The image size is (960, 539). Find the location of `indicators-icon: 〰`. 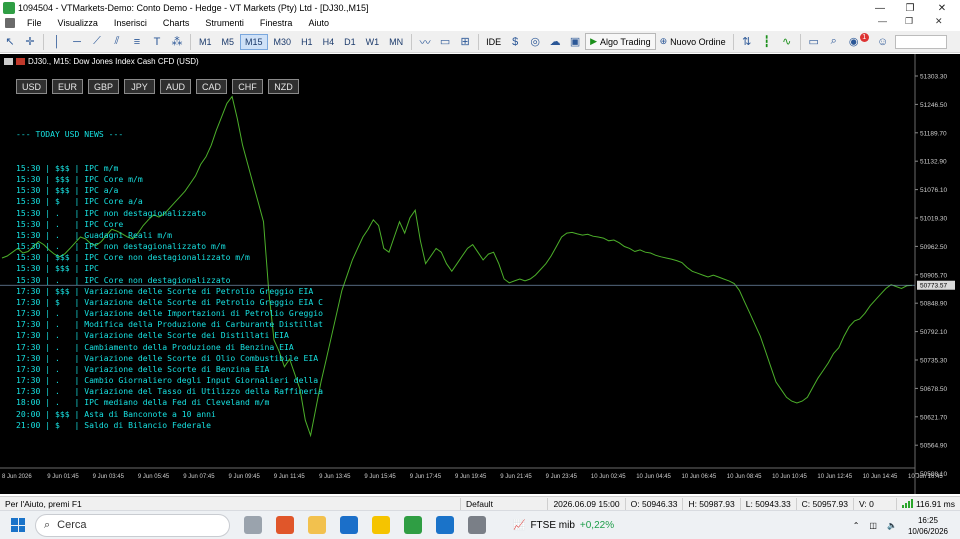

indicators-icon: 〰 is located at coordinates (425, 42).